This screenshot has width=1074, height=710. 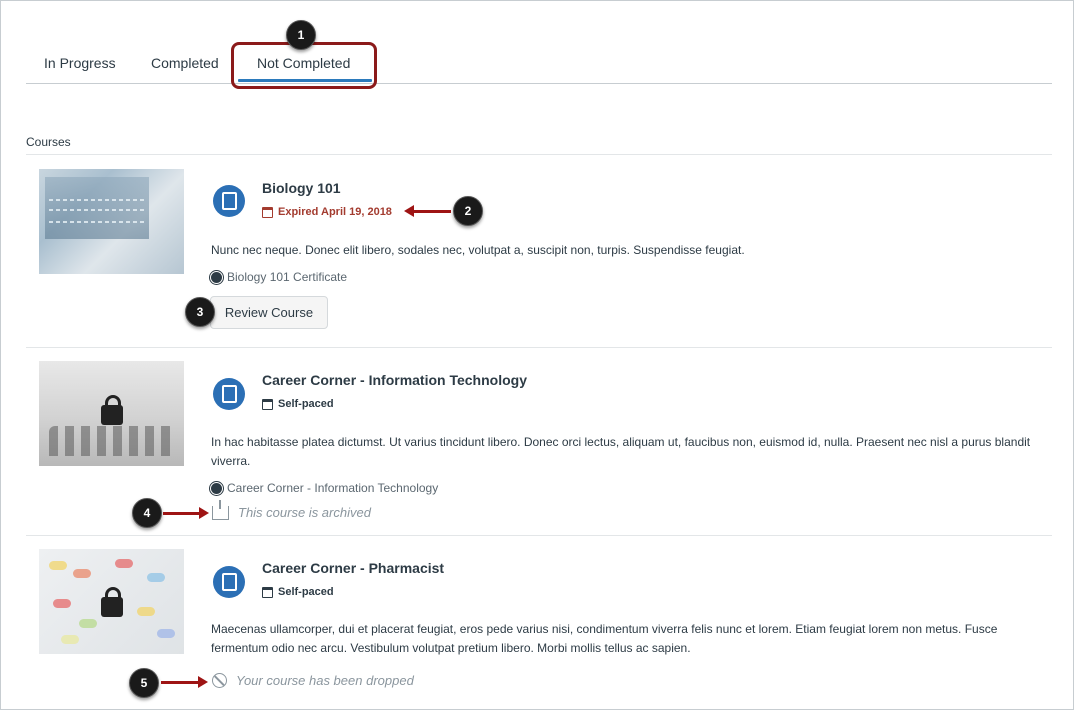 I want to click on tab-bar: In Progress Completed Not Completed, so click(x=539, y=62).